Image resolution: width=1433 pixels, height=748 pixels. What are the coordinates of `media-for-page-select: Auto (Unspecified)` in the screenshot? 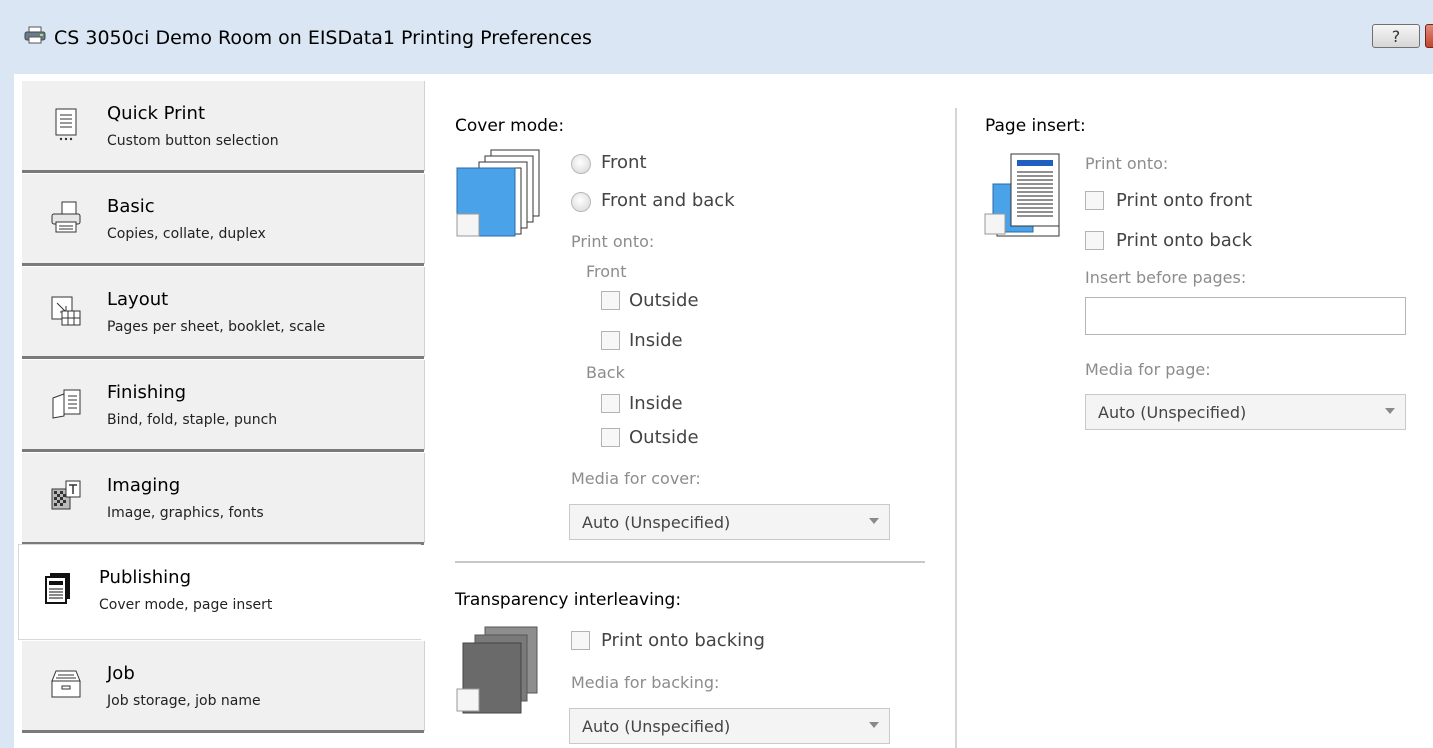 It's located at (1245, 412).